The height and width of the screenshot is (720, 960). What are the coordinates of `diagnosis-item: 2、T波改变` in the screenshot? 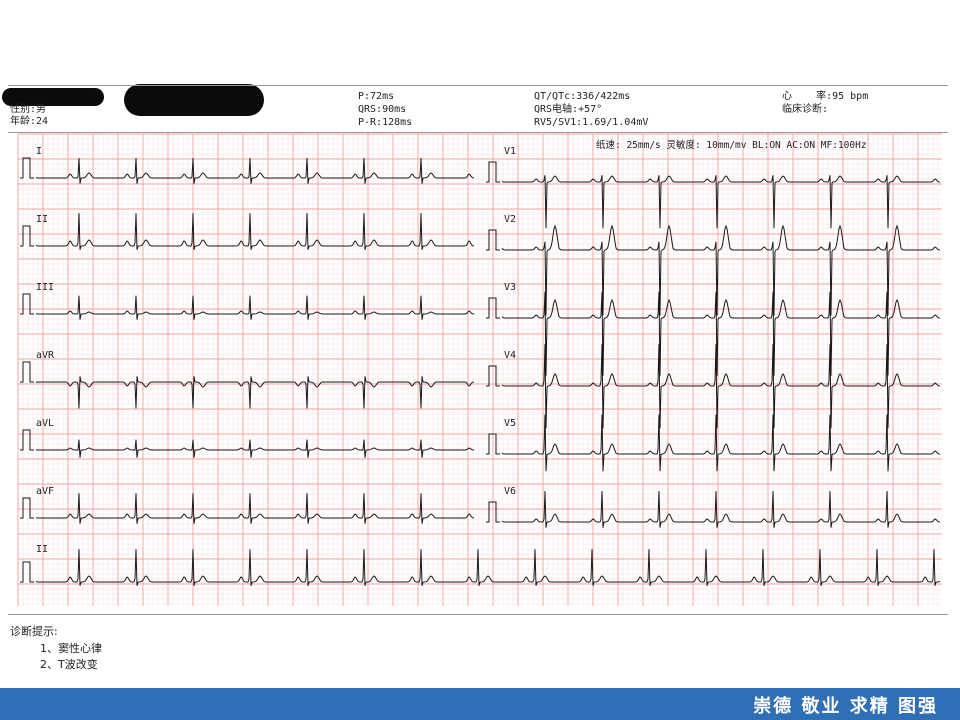 It's located at (69, 664).